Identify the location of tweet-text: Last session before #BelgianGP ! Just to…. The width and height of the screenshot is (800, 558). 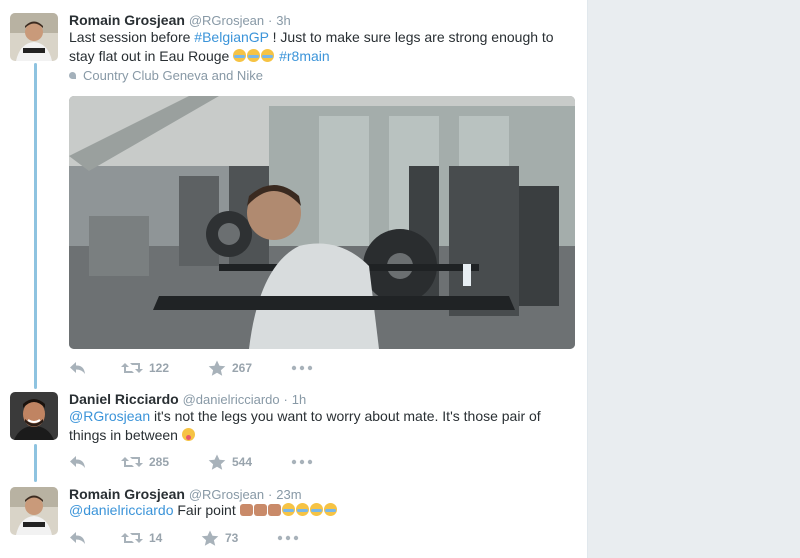
(321, 47).